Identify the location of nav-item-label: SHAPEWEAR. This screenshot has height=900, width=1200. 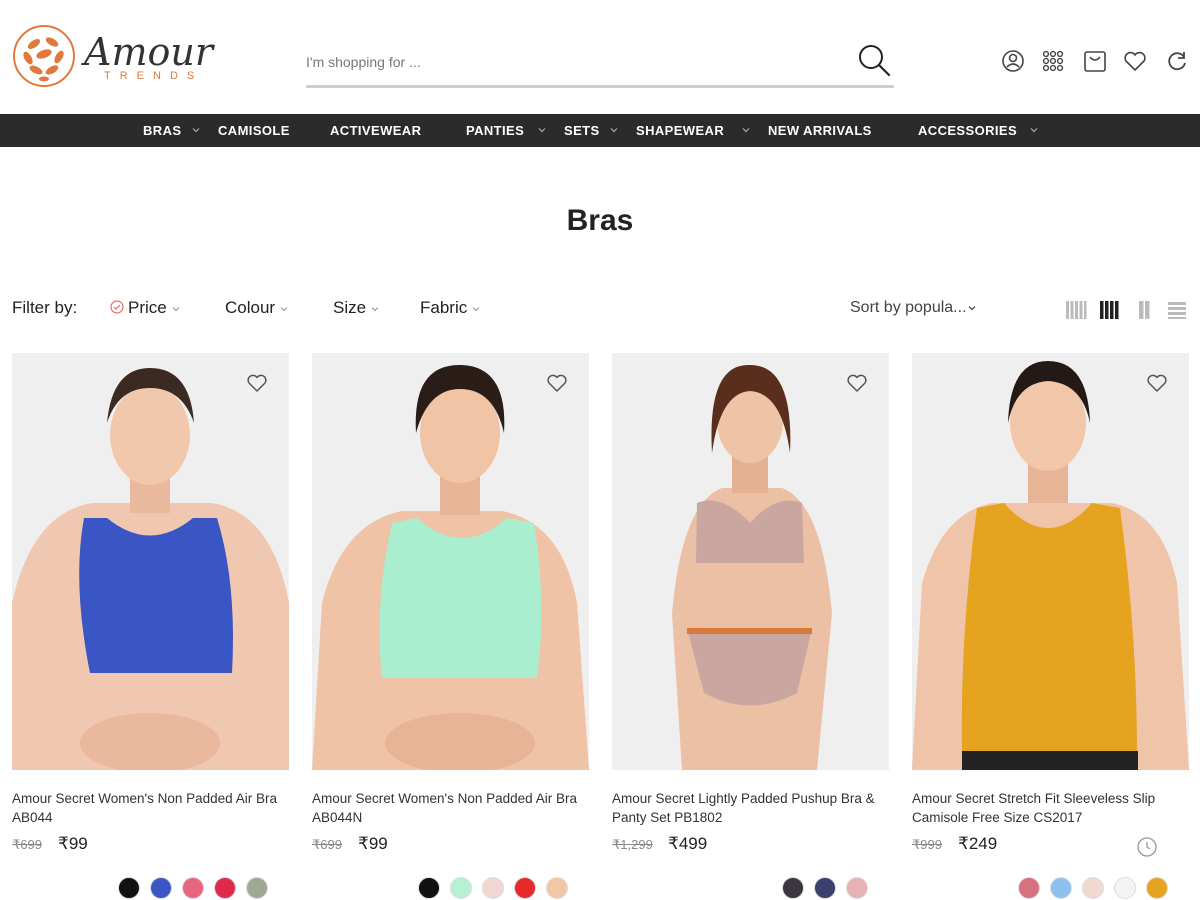
(680, 130).